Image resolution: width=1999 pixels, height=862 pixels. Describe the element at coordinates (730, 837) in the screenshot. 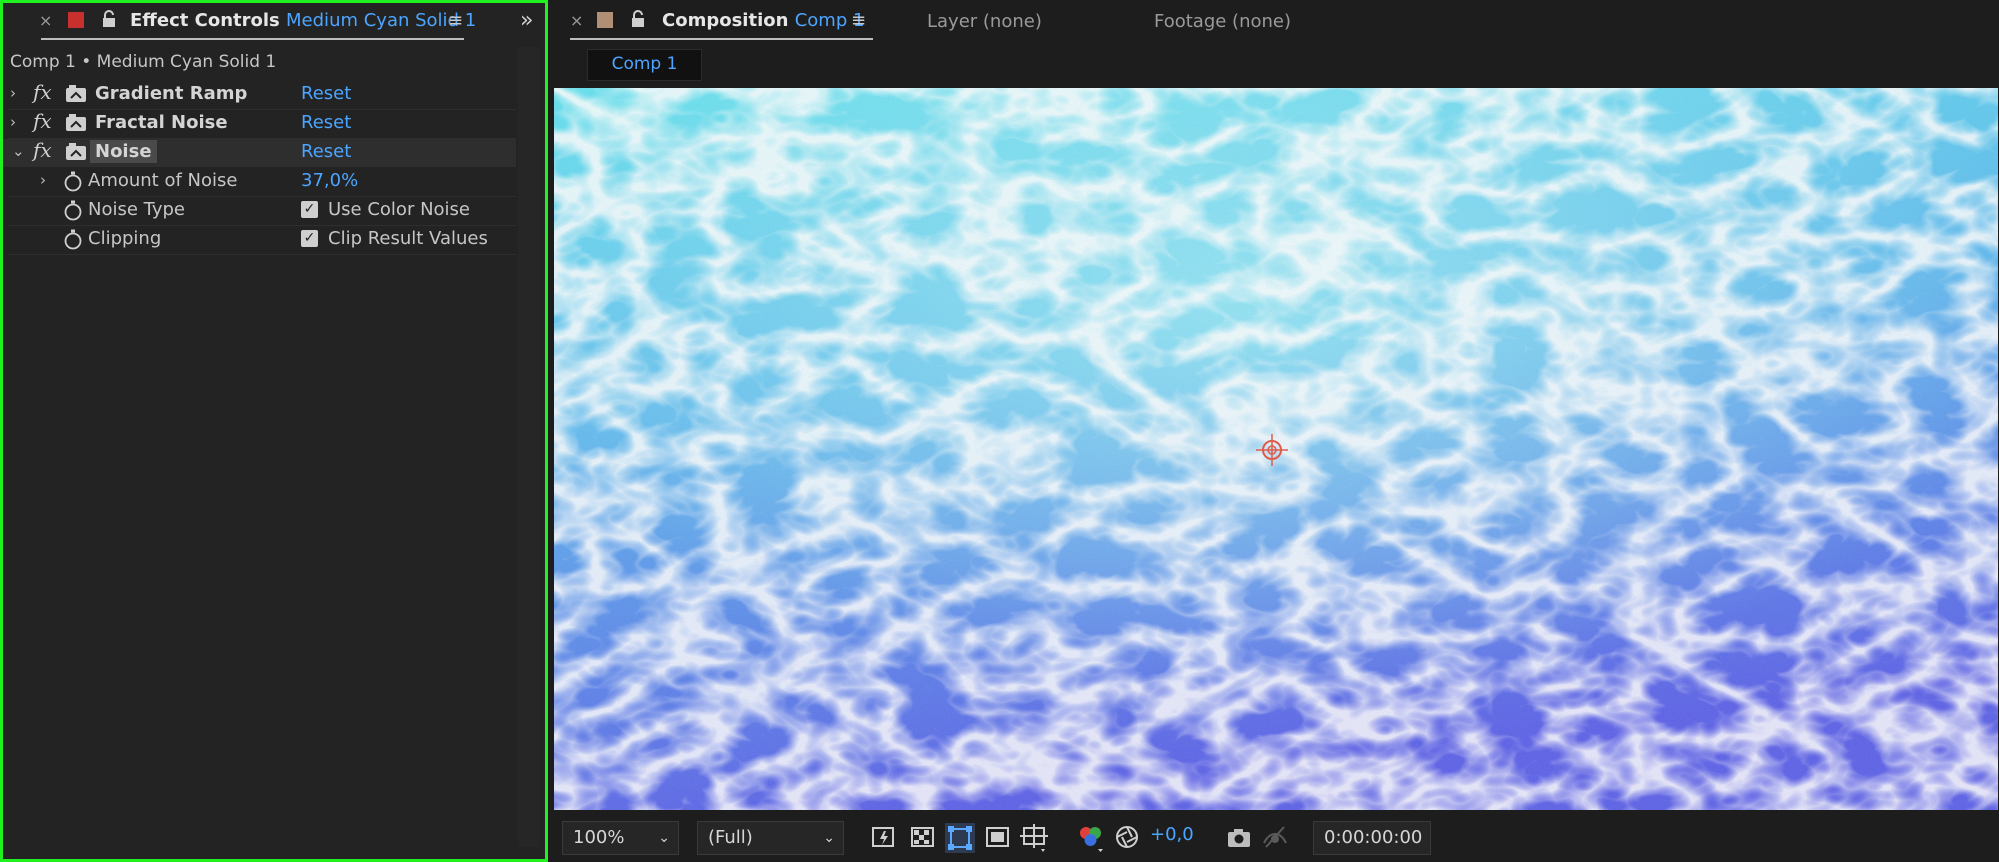

I see `resolution-value: (Full)` at that location.